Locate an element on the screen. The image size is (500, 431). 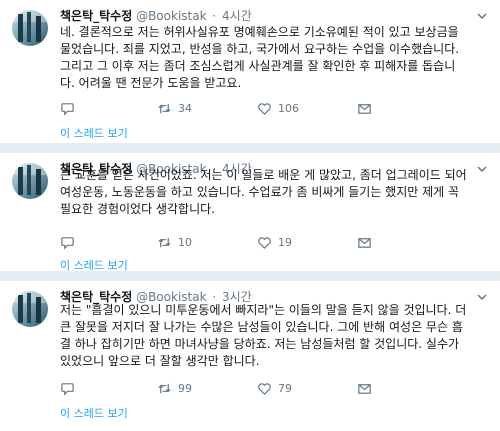
retweet-count: 99 is located at coordinates (185, 388).